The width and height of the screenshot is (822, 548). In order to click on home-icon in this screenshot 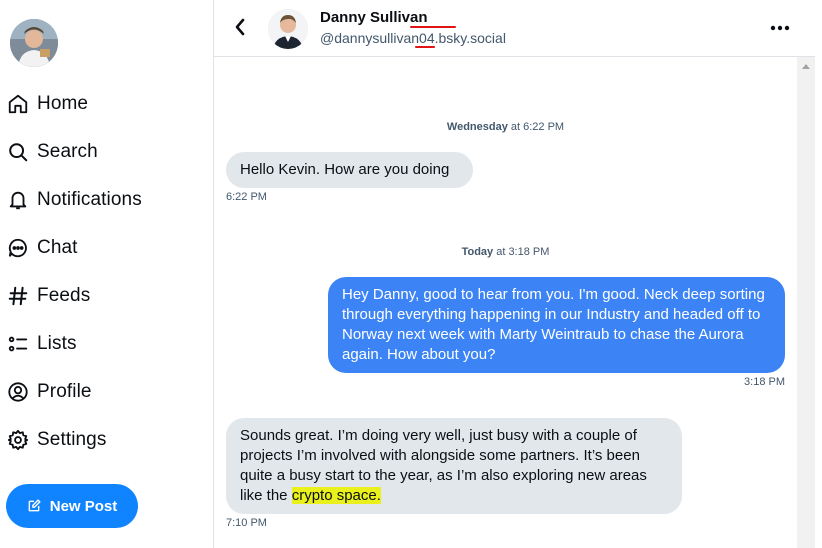, I will do `click(18, 104)`.